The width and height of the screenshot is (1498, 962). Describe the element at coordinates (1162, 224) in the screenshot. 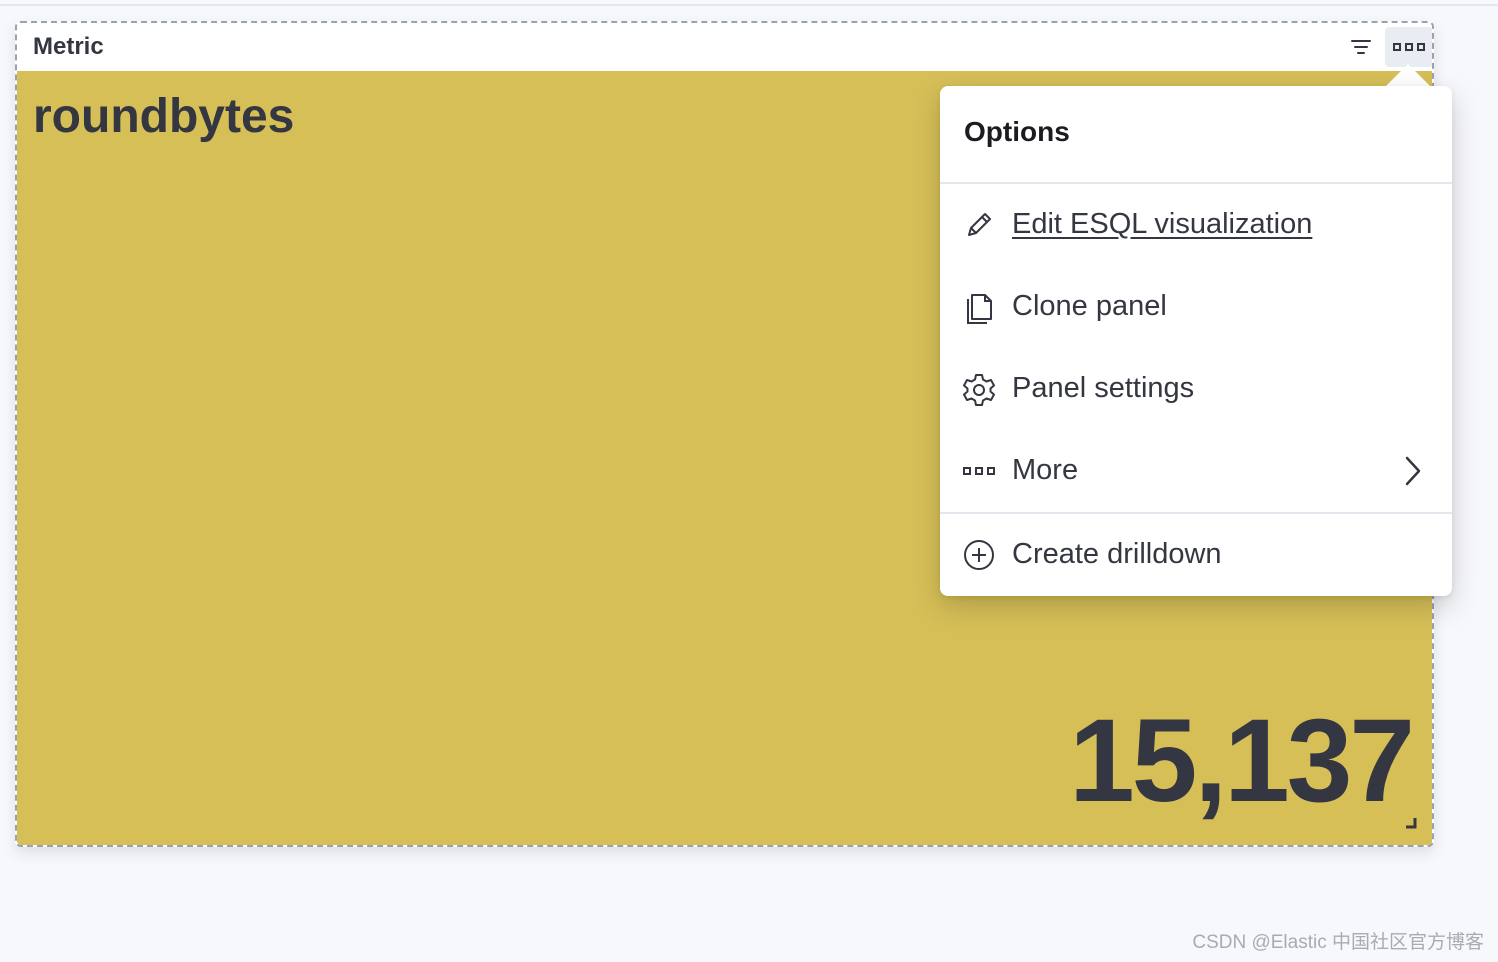

I see `menu-item-label: Edit ESQL visualization` at that location.